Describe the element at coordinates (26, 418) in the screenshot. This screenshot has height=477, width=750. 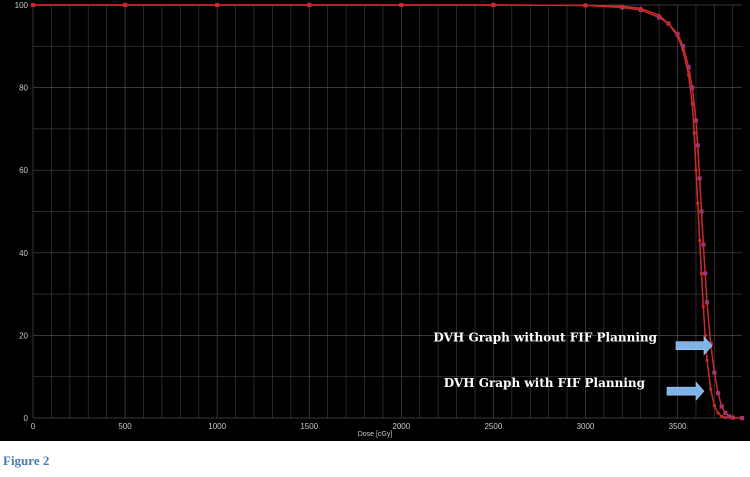
I see `y-tick-label: 0` at that location.